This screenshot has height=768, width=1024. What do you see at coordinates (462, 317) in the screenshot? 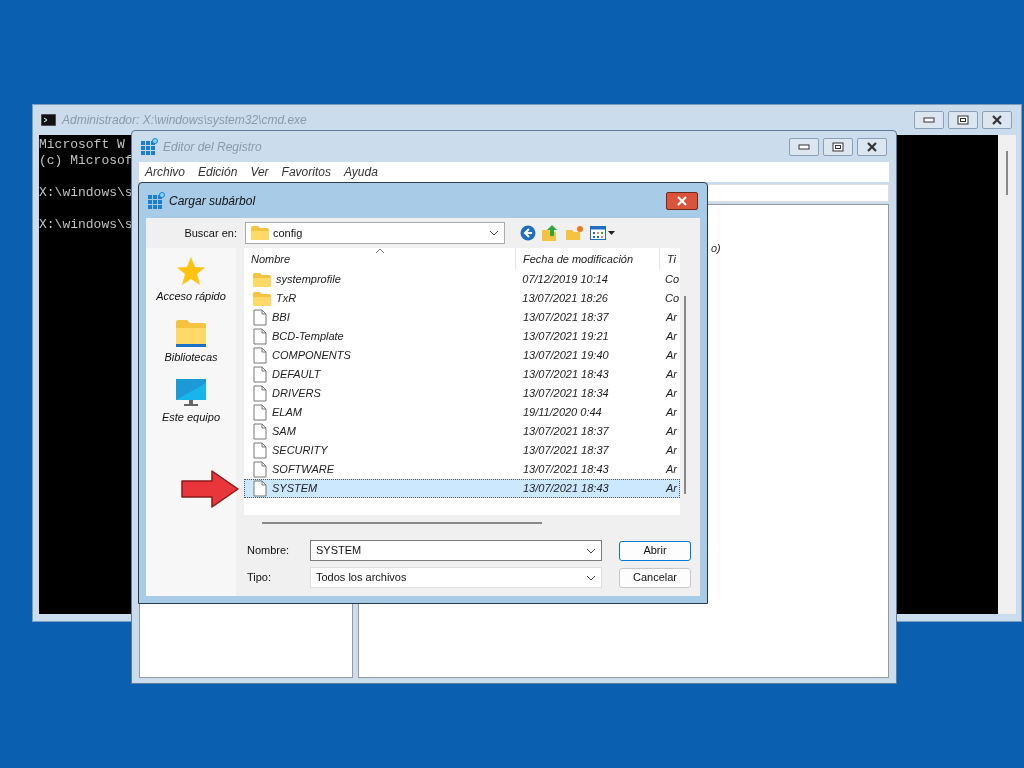
I see `file-row: BBI 13/07/2021 18:37 Ar` at bounding box center [462, 317].